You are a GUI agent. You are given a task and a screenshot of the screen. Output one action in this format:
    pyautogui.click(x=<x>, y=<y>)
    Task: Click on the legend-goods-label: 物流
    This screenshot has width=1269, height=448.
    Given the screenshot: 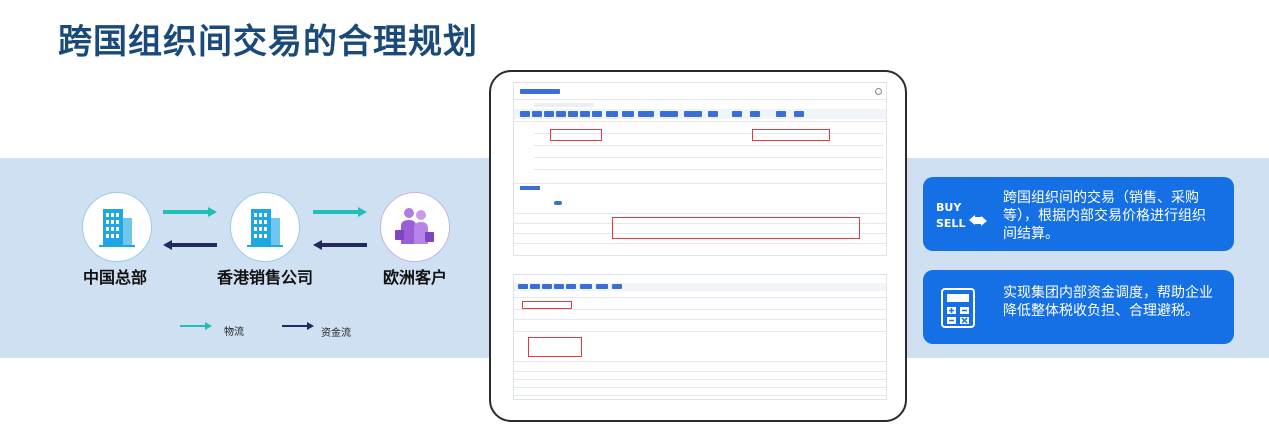 What is the action you would take?
    pyautogui.click(x=234, y=332)
    